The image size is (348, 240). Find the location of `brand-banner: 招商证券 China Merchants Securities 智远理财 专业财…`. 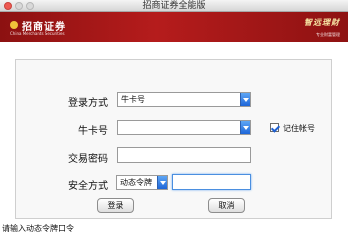

brand-banner: 招商证券 China Merchants Securities 智远理财 专业财… is located at coordinates (174, 27).